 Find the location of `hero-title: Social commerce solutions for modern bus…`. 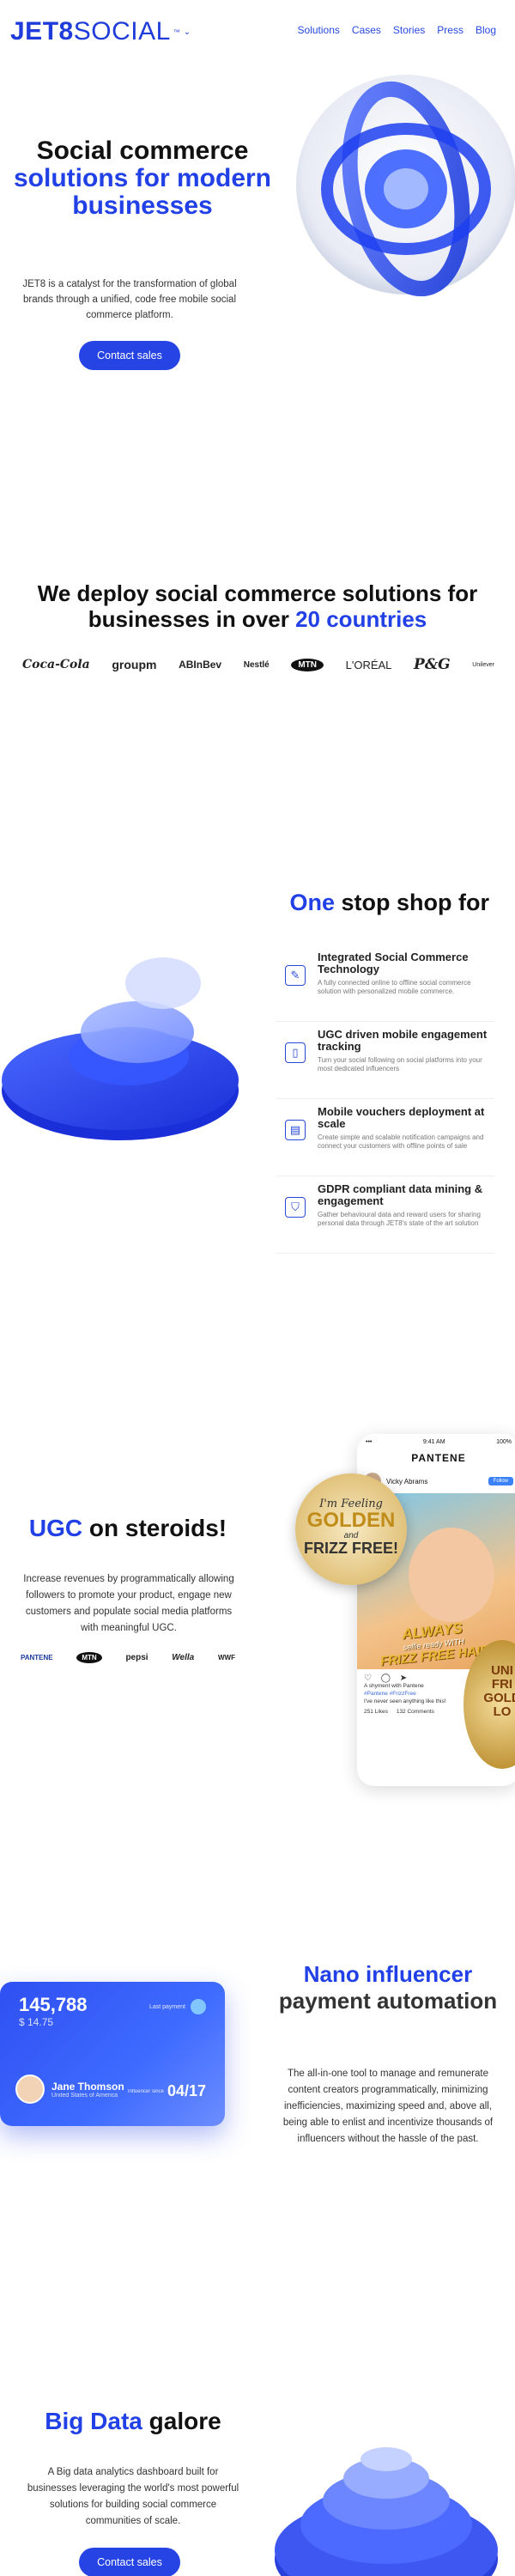

hero-title: Social commerce solutions for modern bus… is located at coordinates (142, 178).